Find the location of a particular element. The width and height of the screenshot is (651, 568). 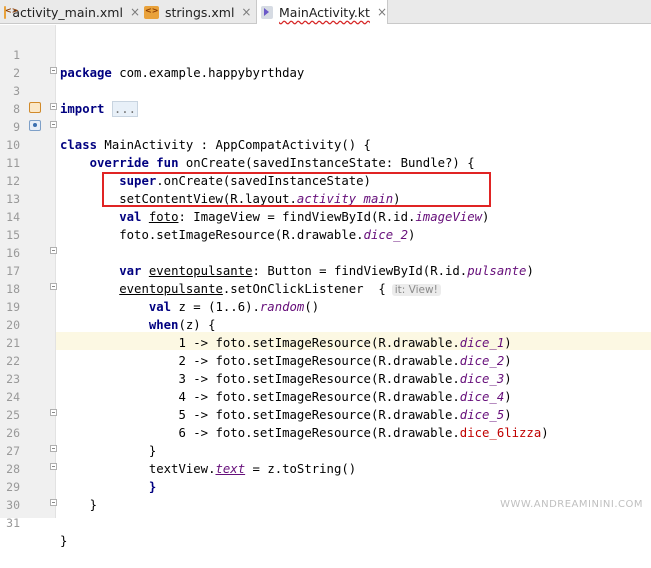

unresolved-resource-ref: dice_6lizza is located at coordinates (500, 433).